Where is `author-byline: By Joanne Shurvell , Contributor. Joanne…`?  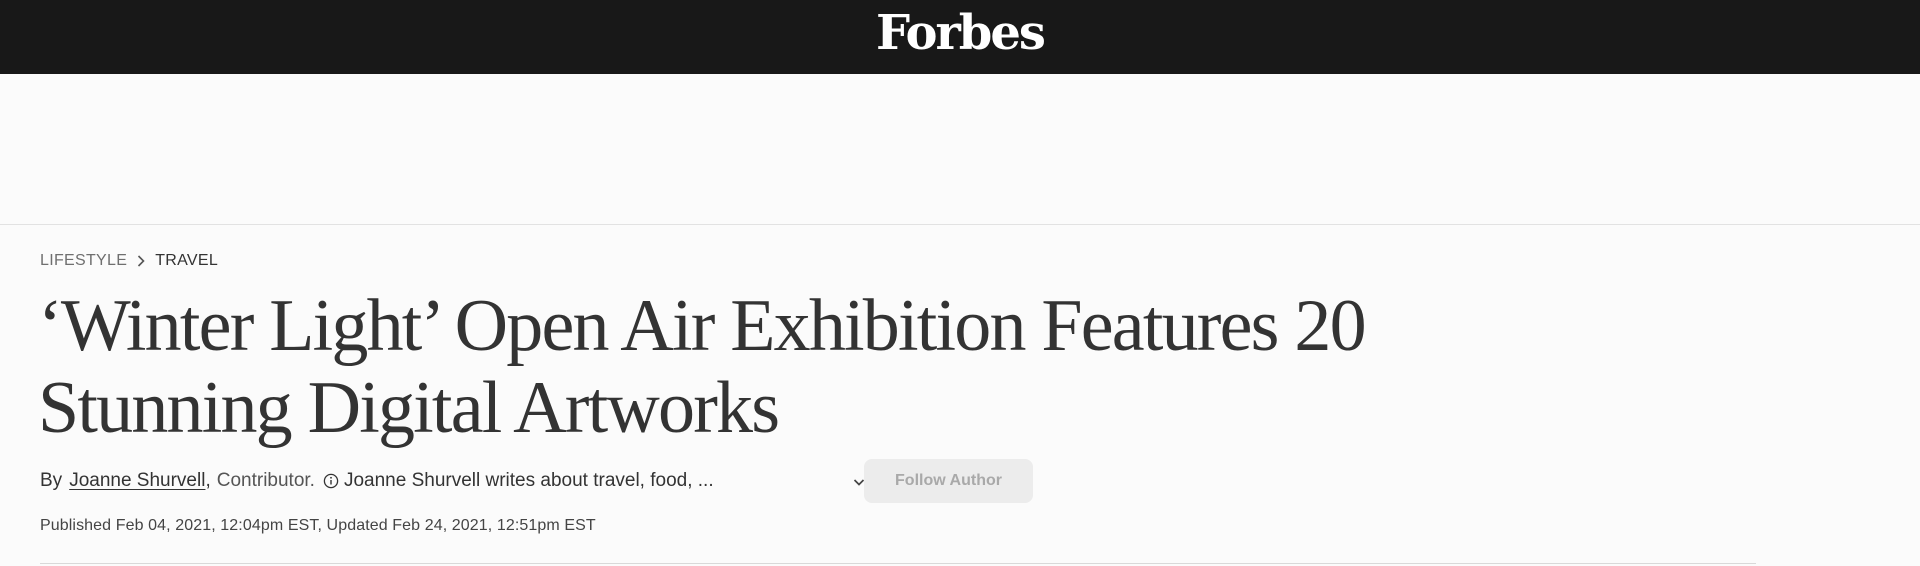 author-byline: By Joanne Shurvell , Contributor. Joanne… is located at coordinates (452, 481).